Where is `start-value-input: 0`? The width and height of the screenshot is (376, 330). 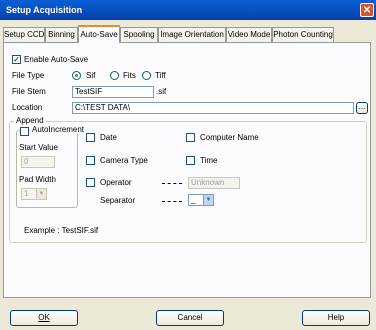
start-value-input: 0 is located at coordinates (38, 162).